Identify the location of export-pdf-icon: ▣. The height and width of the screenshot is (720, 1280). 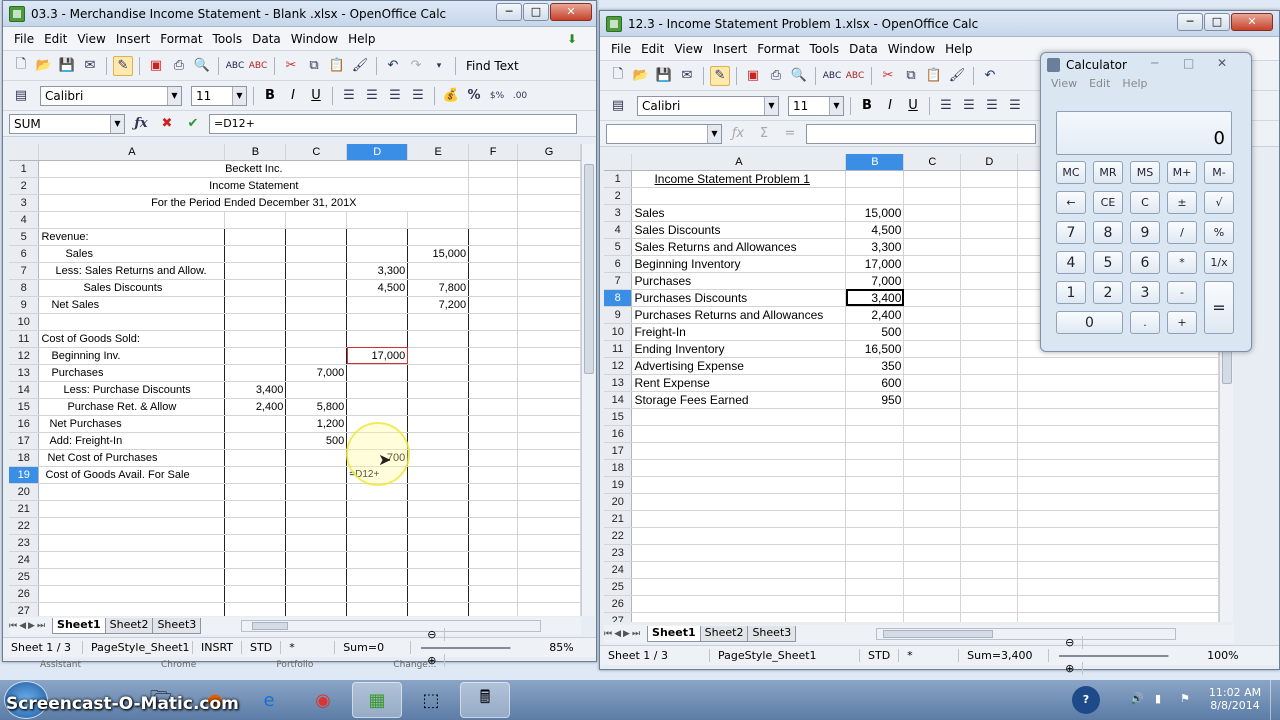
(156, 66).